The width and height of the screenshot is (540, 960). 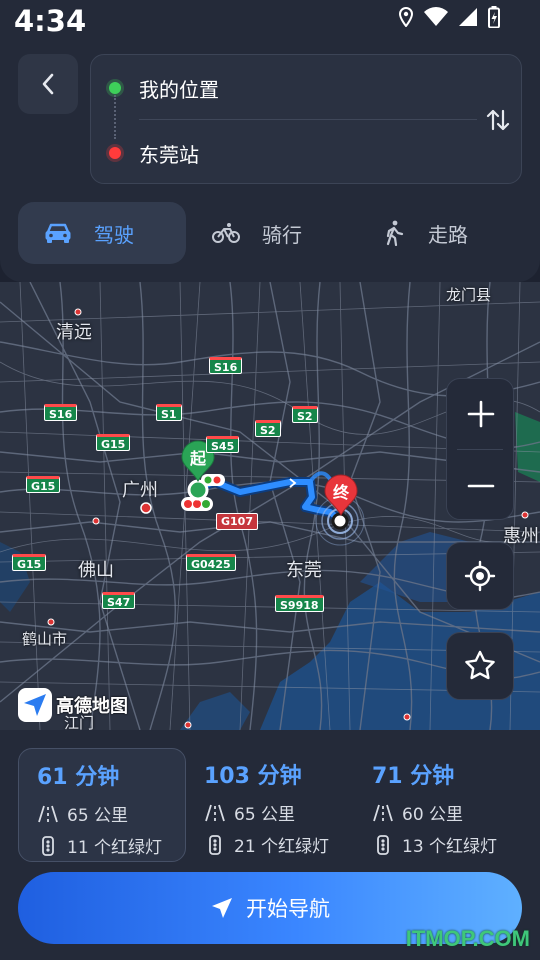 What do you see at coordinates (270, 23) in the screenshot?
I see `status-bar: 4:34` at bounding box center [270, 23].